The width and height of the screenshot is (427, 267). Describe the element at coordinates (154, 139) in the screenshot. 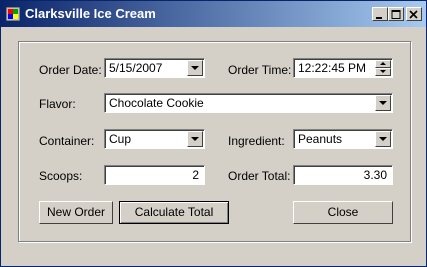

I see `container-combobox: Cup` at that location.